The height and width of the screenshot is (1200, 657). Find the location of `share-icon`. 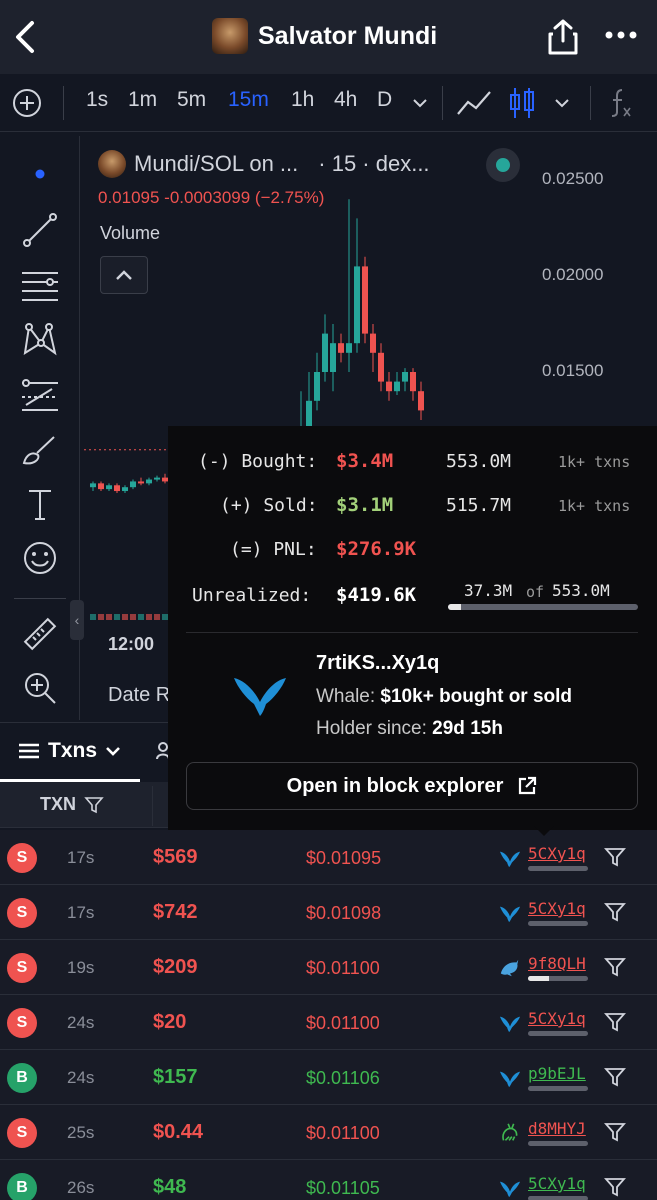

share-icon is located at coordinates (563, 37).